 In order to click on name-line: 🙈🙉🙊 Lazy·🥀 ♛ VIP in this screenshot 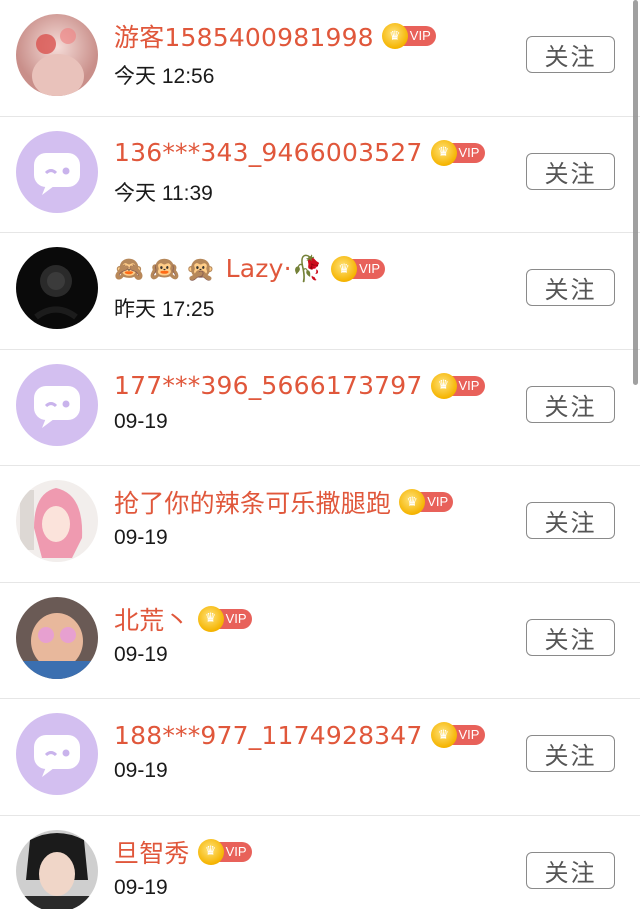, I will do `click(250, 269)`.